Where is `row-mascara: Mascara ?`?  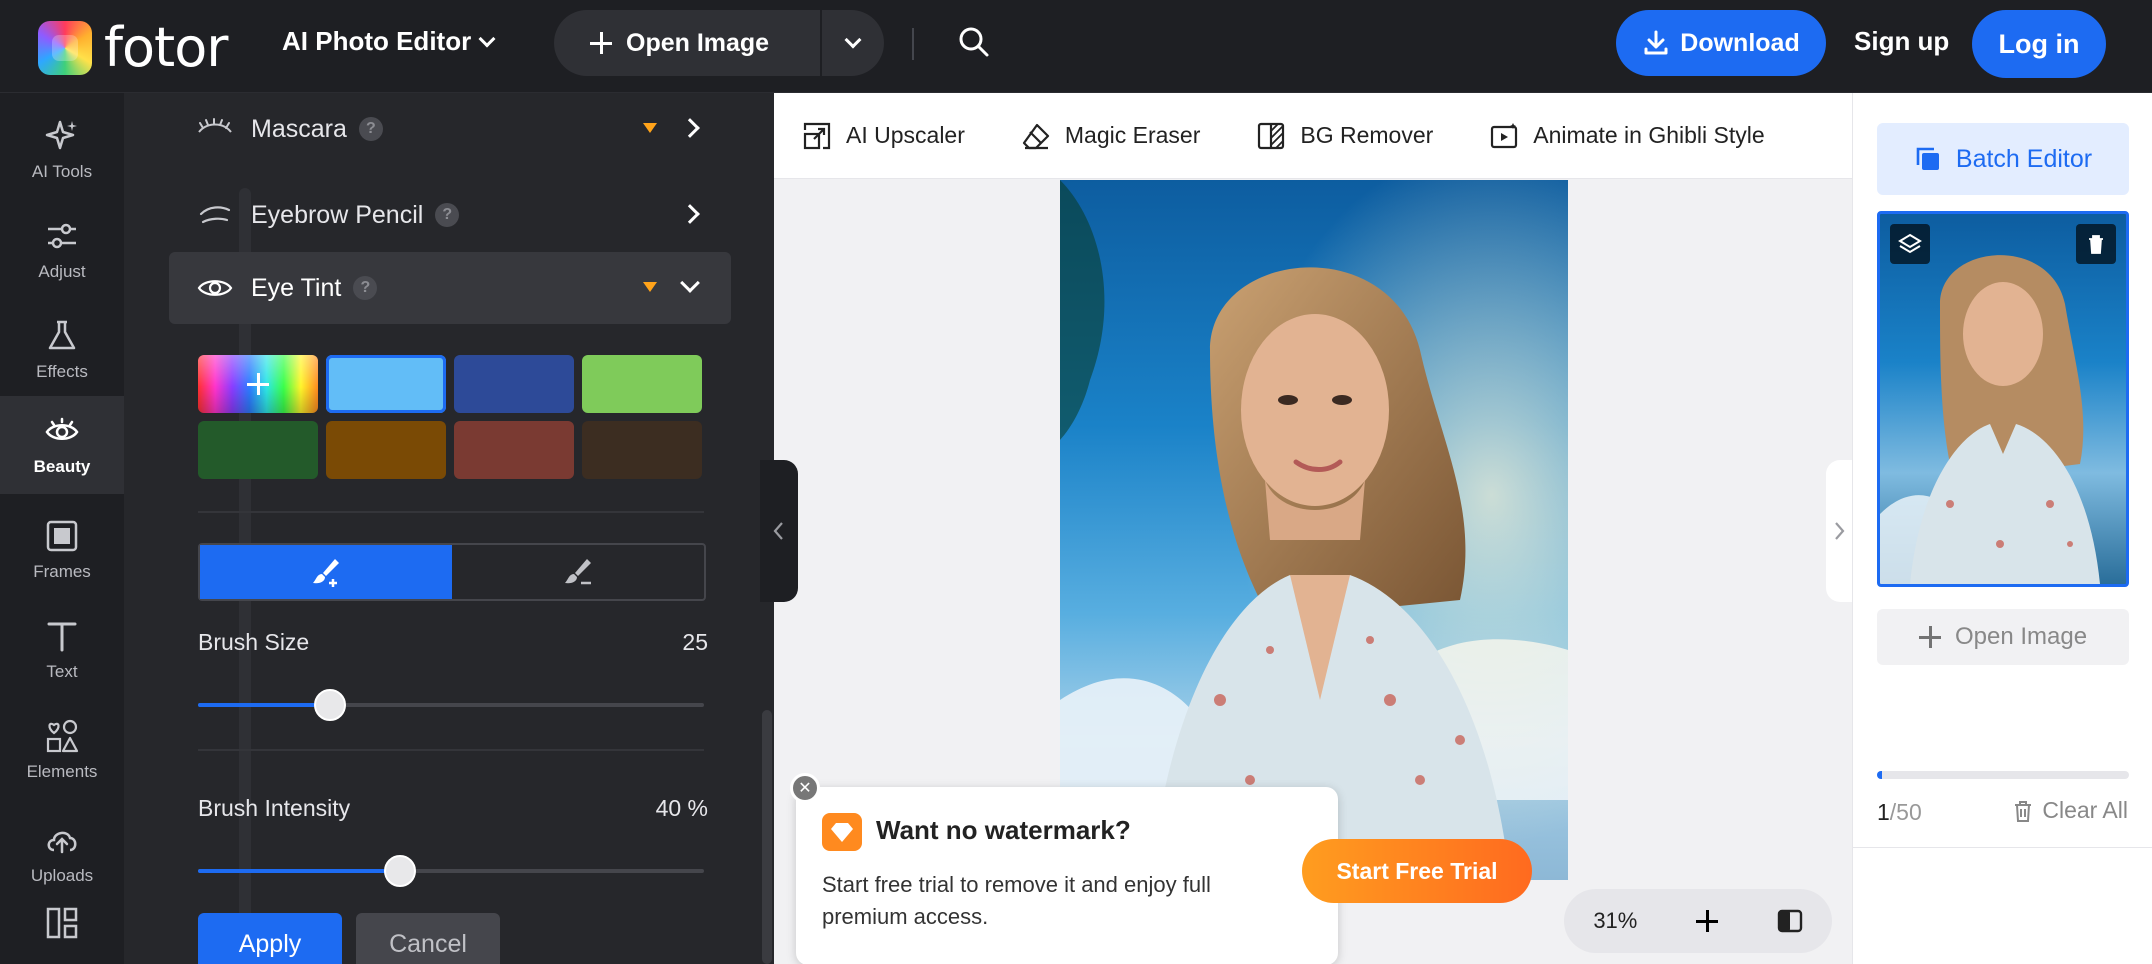 row-mascara: Mascara ? is located at coordinates (450, 129).